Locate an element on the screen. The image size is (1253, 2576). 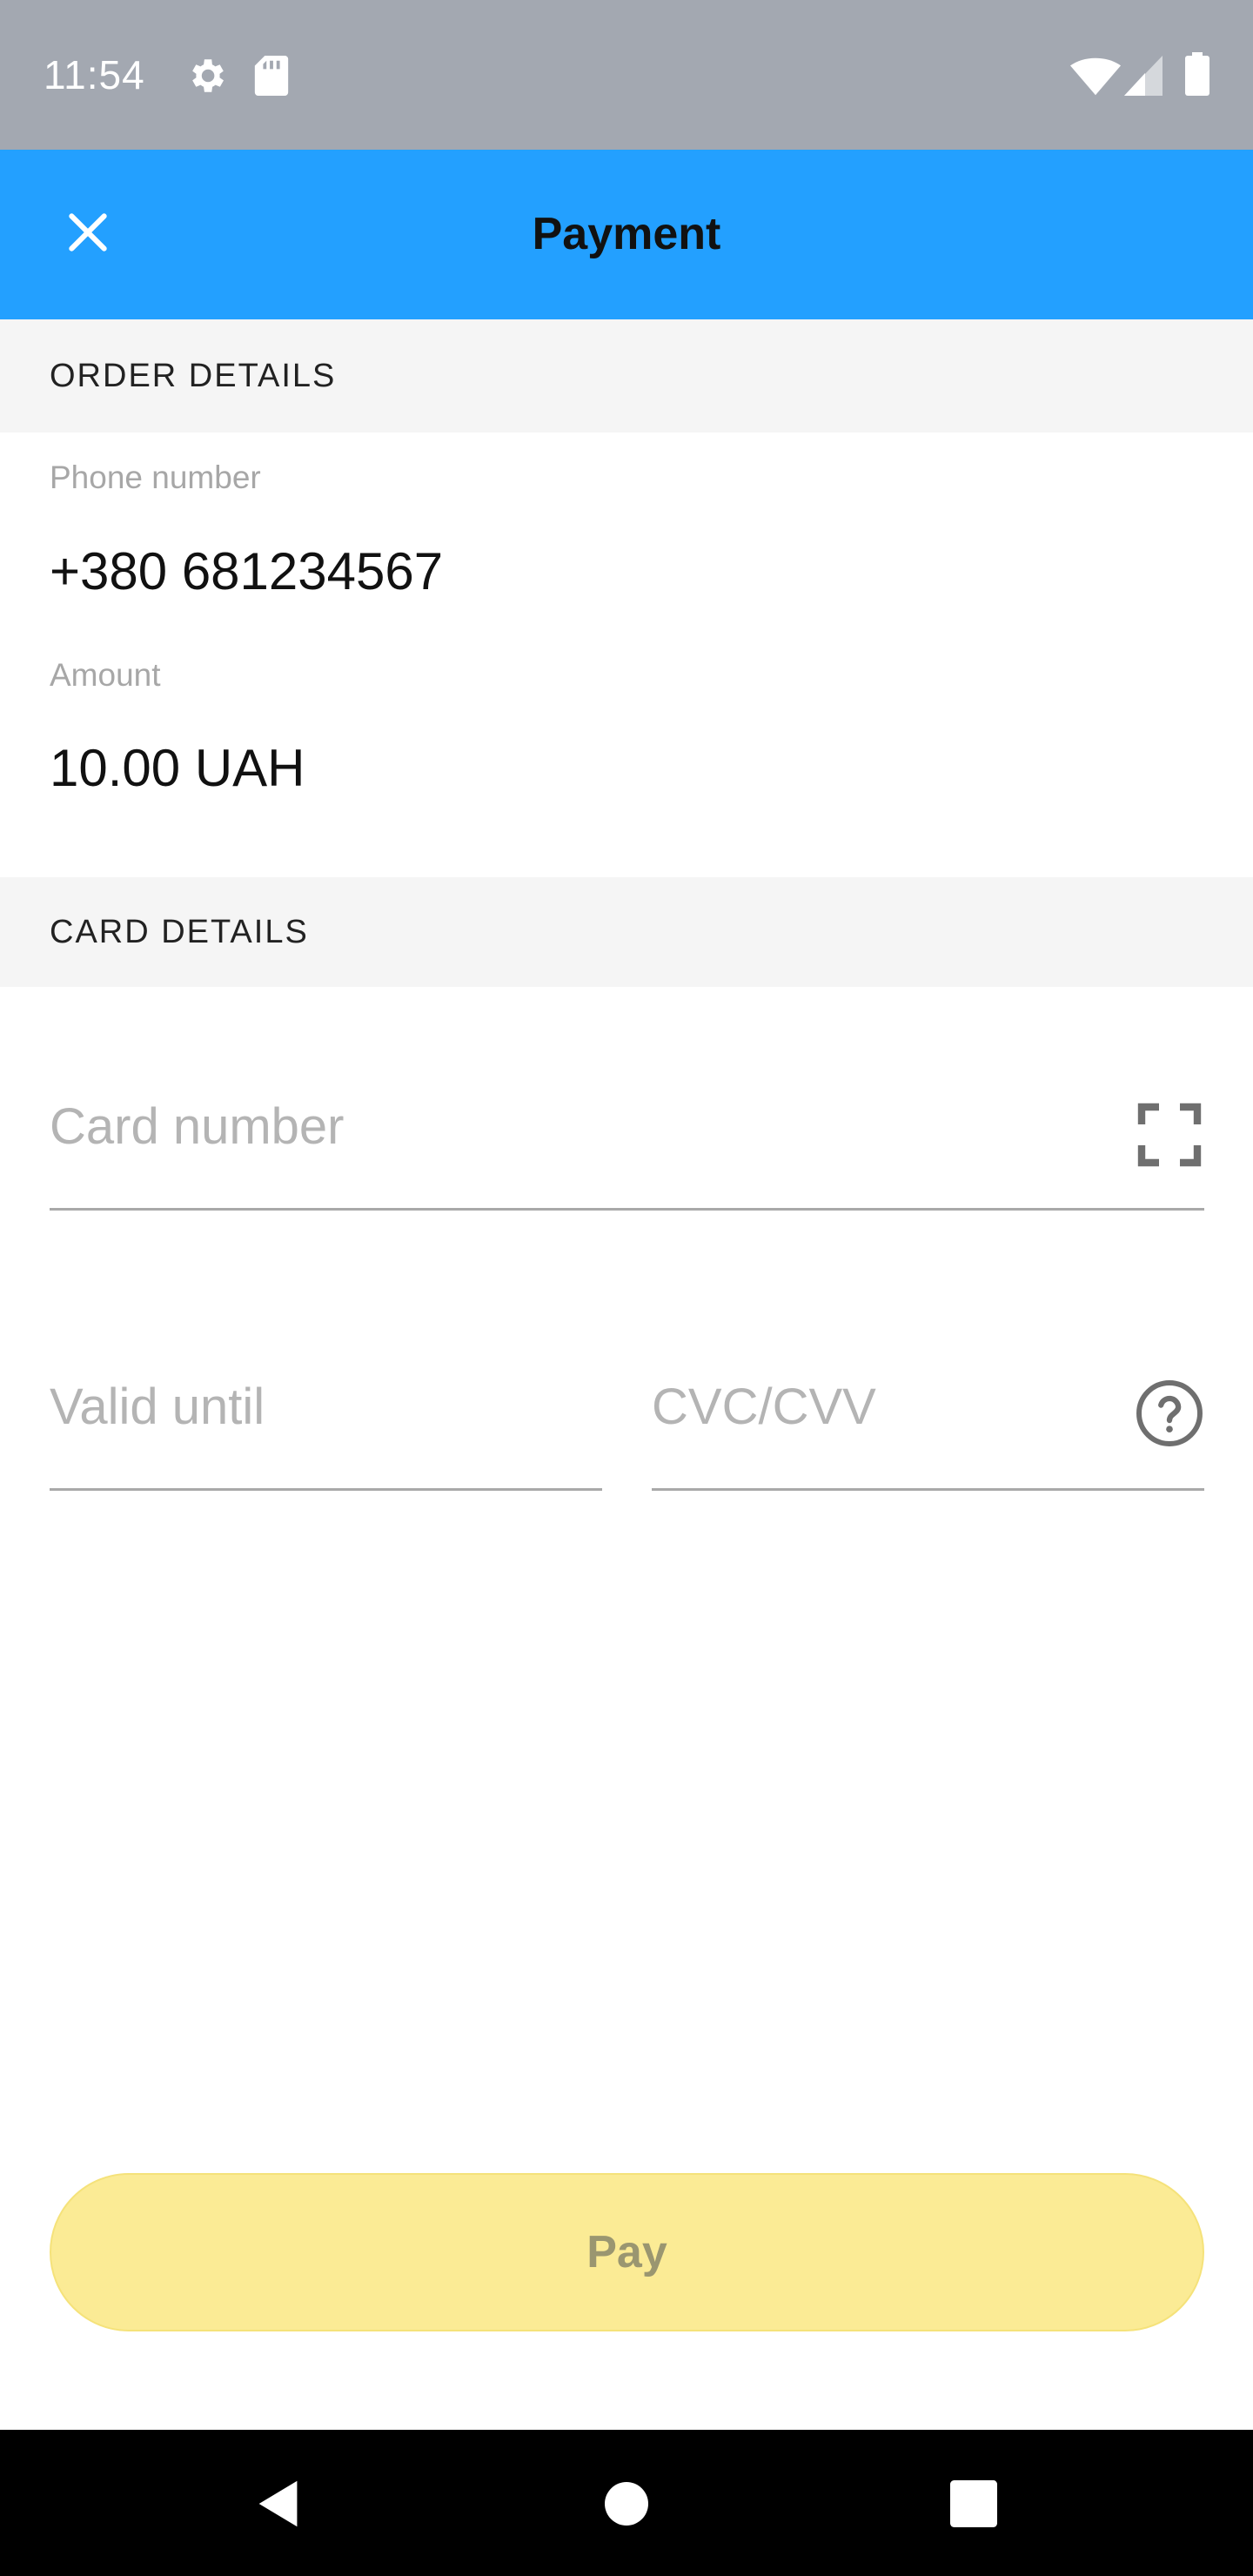
card-number-placeholder: Card number is located at coordinates (197, 1126).